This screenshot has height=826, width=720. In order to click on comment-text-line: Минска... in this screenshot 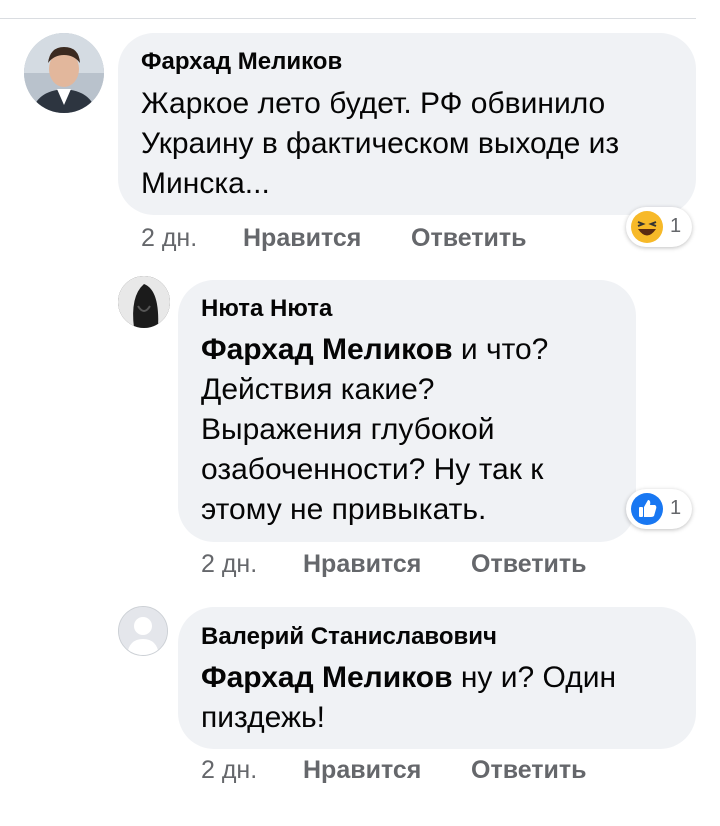, I will do `click(205, 183)`.